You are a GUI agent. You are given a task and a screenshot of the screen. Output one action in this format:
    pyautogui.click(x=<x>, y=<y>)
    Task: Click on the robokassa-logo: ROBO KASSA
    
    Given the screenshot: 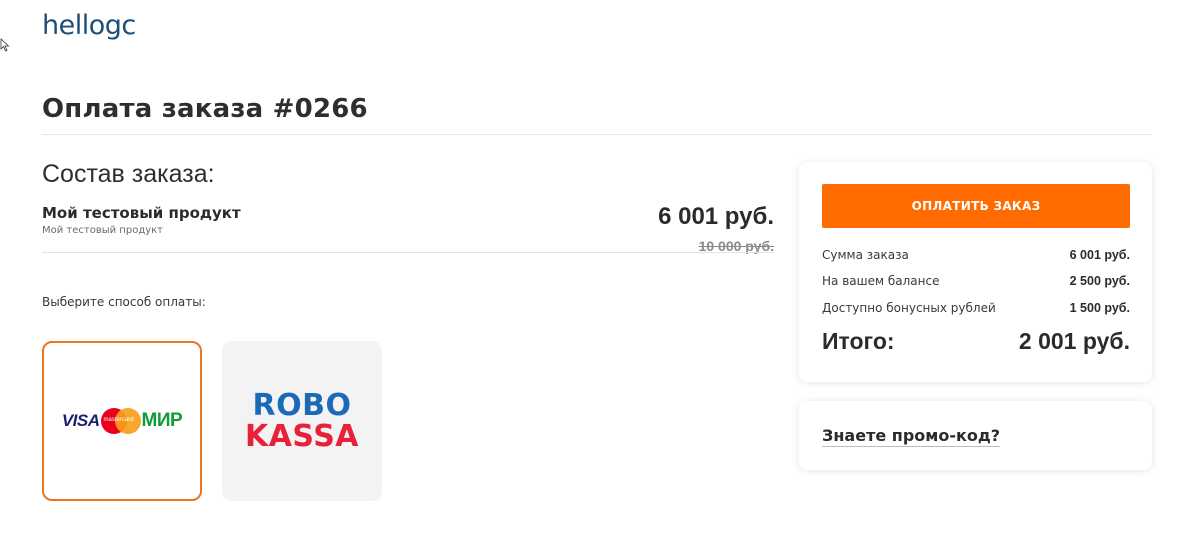 What is the action you would take?
    pyautogui.click(x=302, y=420)
    